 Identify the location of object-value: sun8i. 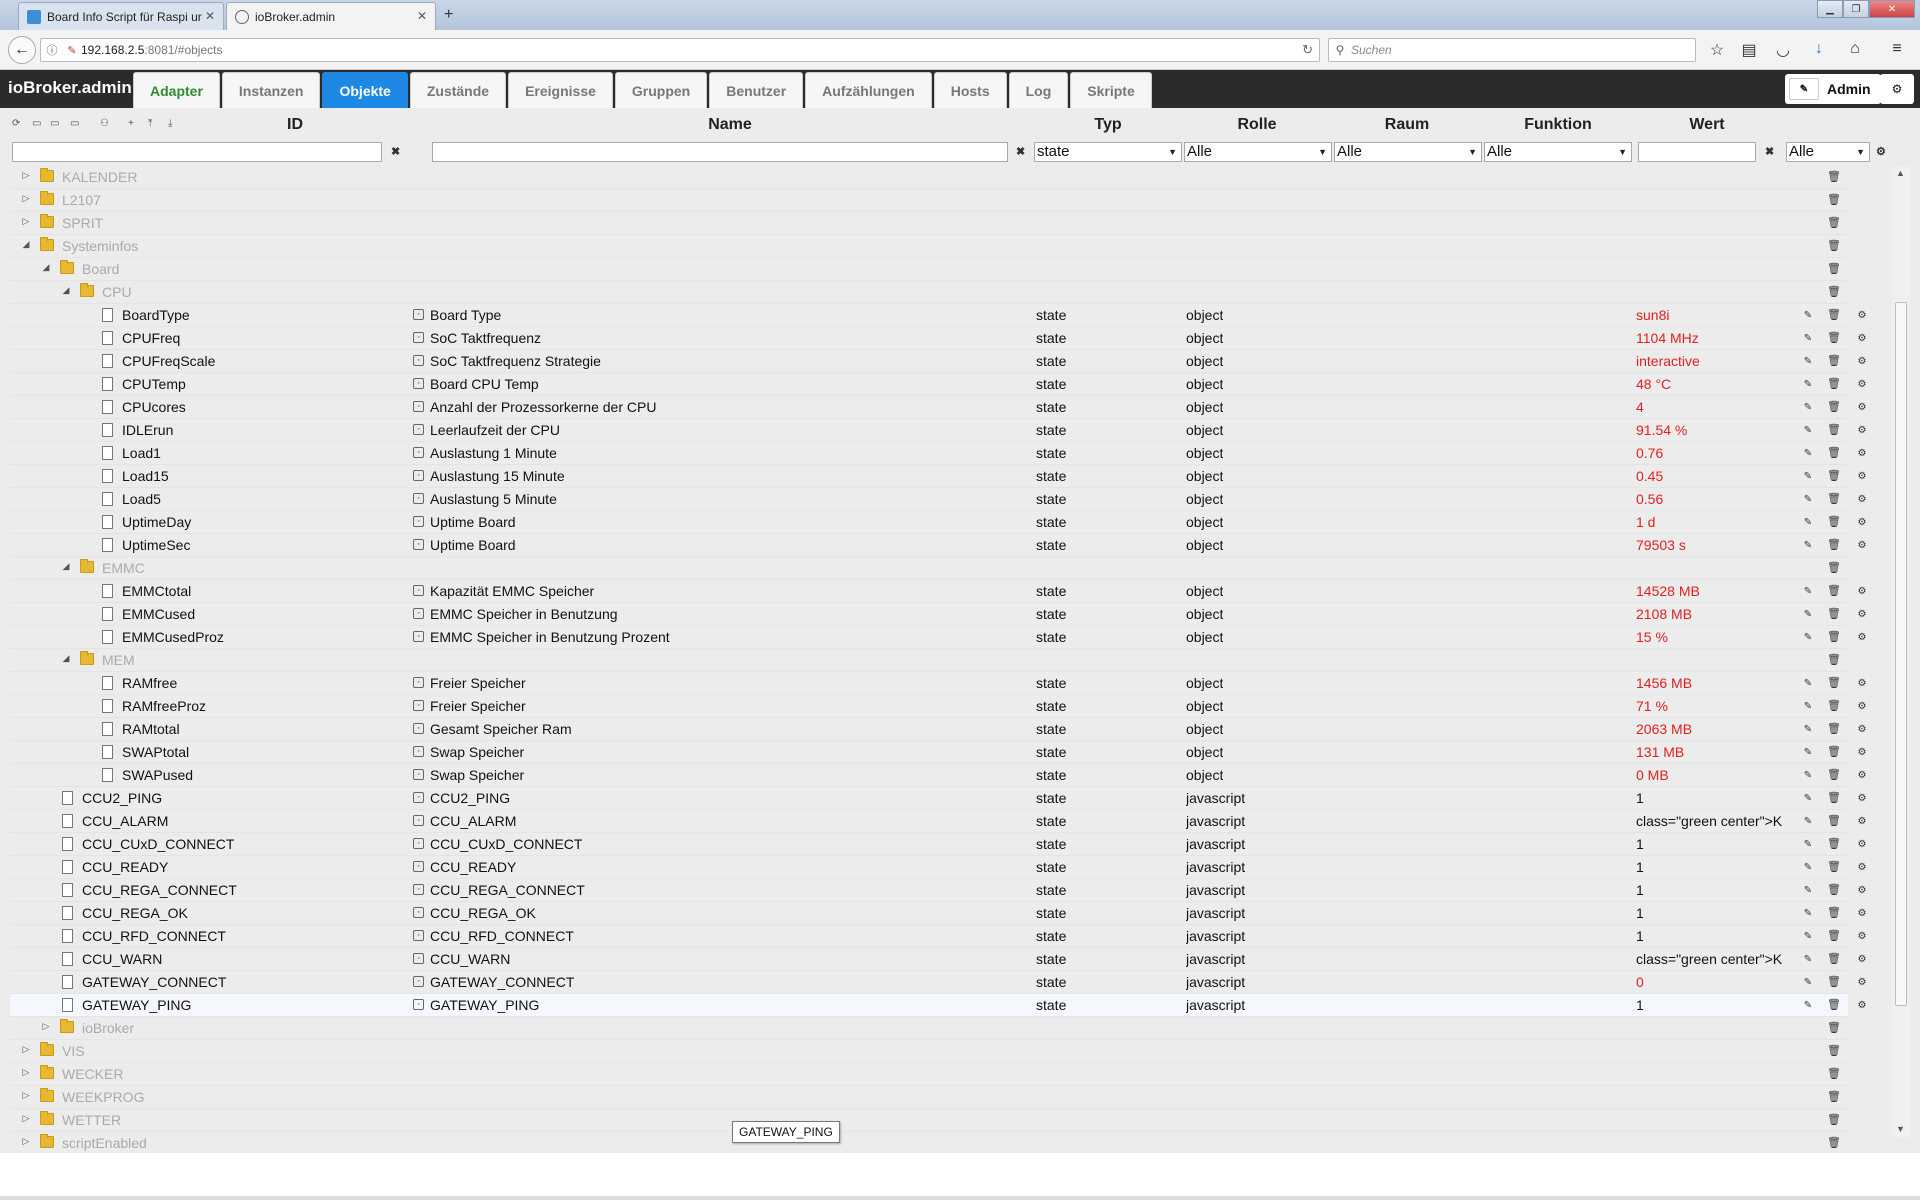
(1716, 315).